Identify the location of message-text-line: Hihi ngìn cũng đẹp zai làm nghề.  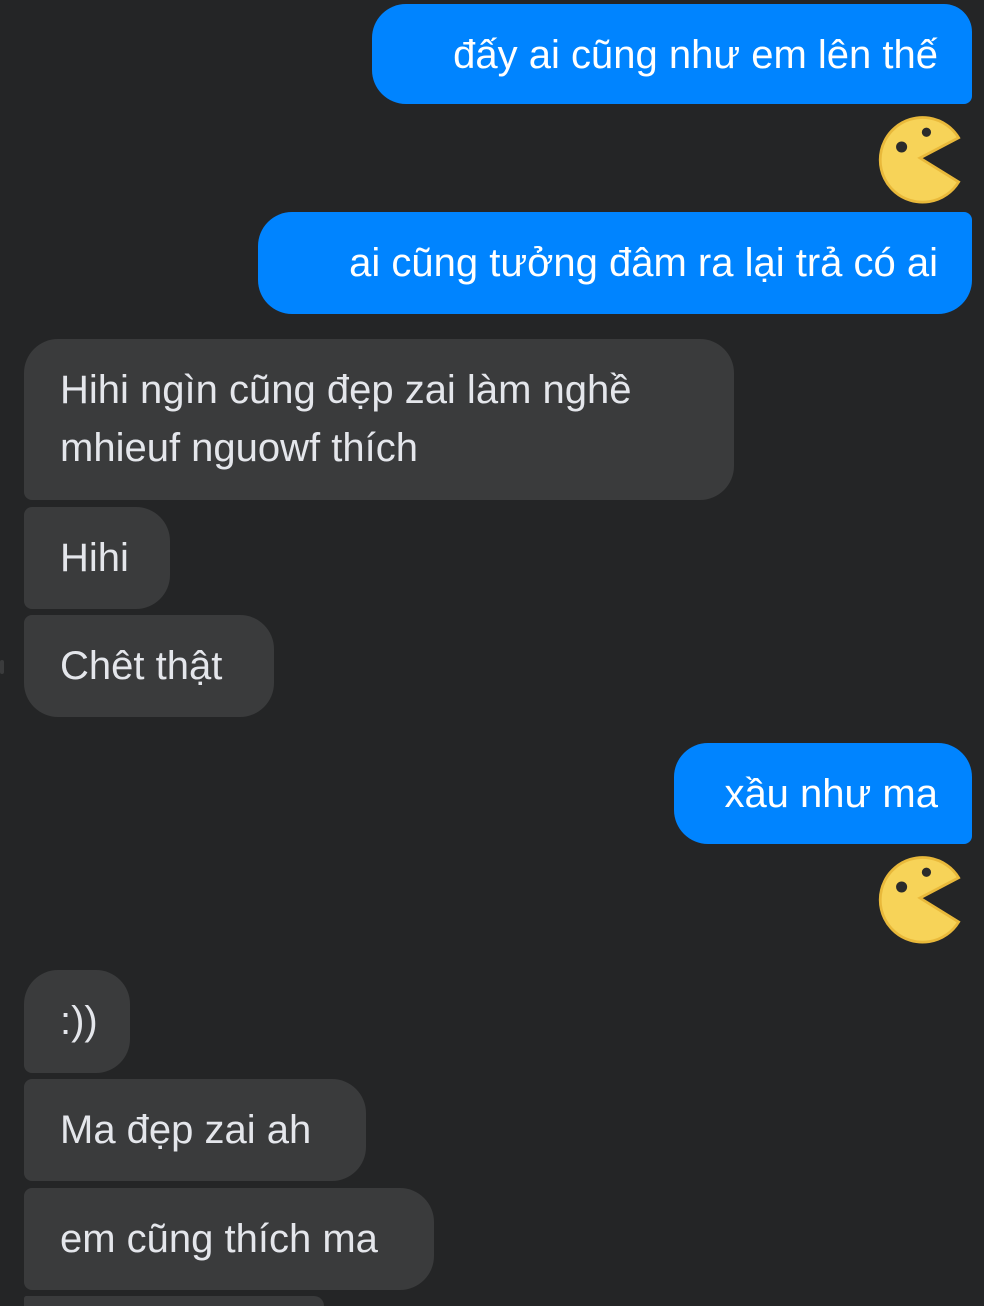
(346, 390).